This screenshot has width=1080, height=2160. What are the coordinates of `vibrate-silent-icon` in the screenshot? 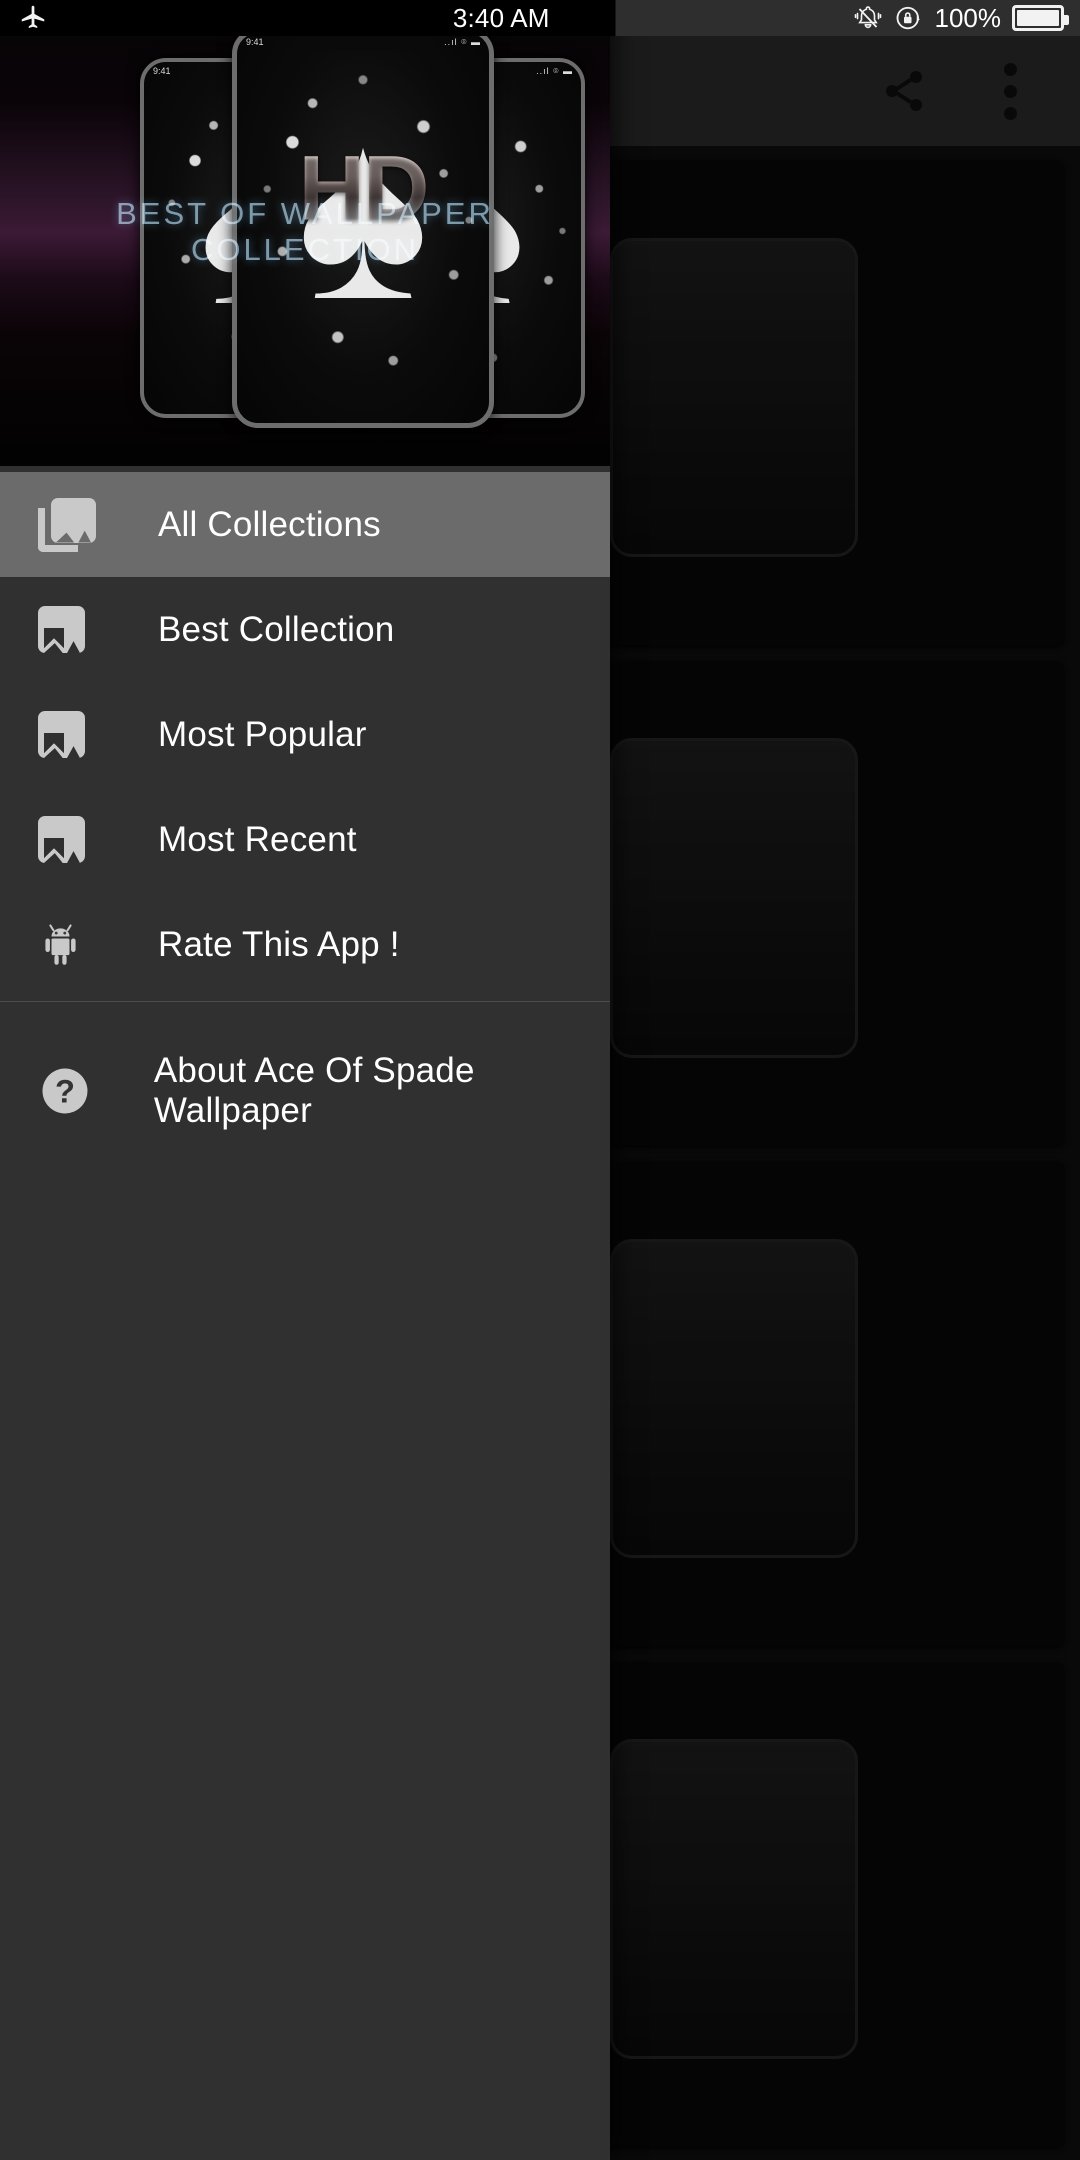 It's located at (867, 17).